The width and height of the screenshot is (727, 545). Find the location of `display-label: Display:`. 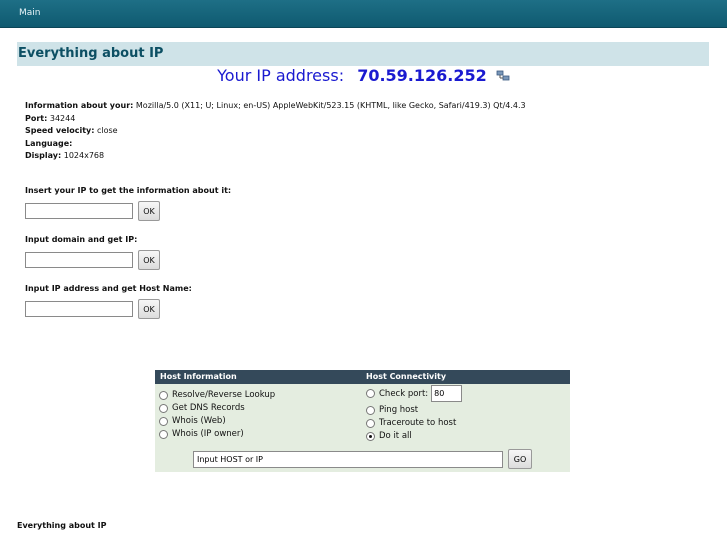

display-label: Display: is located at coordinates (43, 155).